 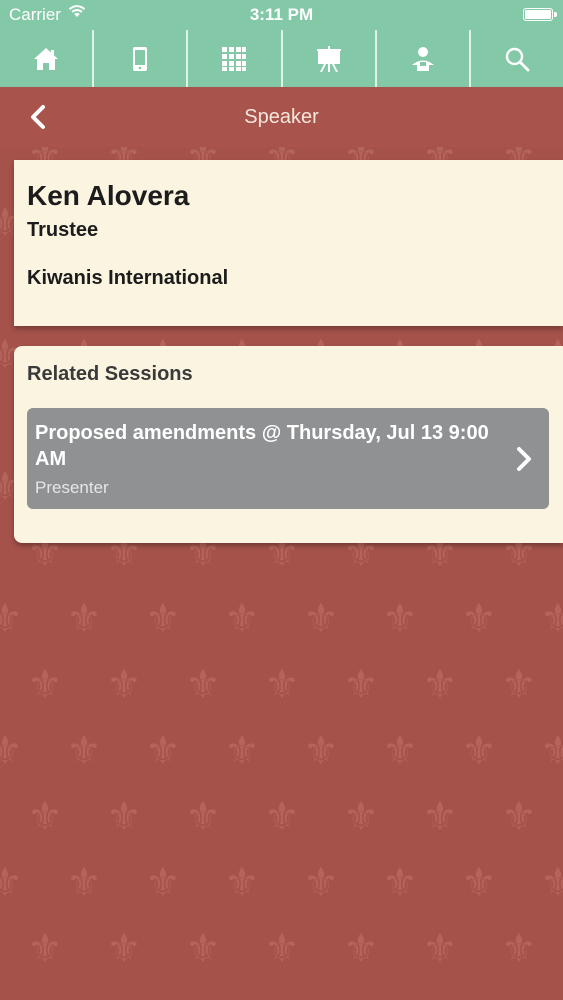 What do you see at coordinates (108, 195) in the screenshot?
I see `speaker-name: Ken Alovera` at bounding box center [108, 195].